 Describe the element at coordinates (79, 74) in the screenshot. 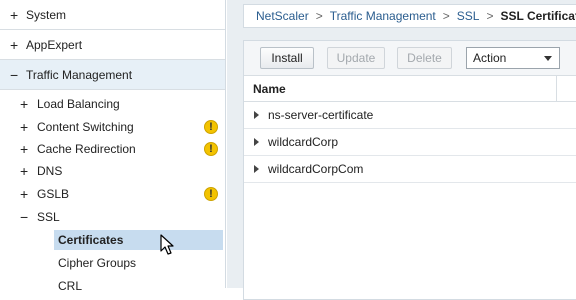

I see `nav-item-label: Traffic Management` at that location.